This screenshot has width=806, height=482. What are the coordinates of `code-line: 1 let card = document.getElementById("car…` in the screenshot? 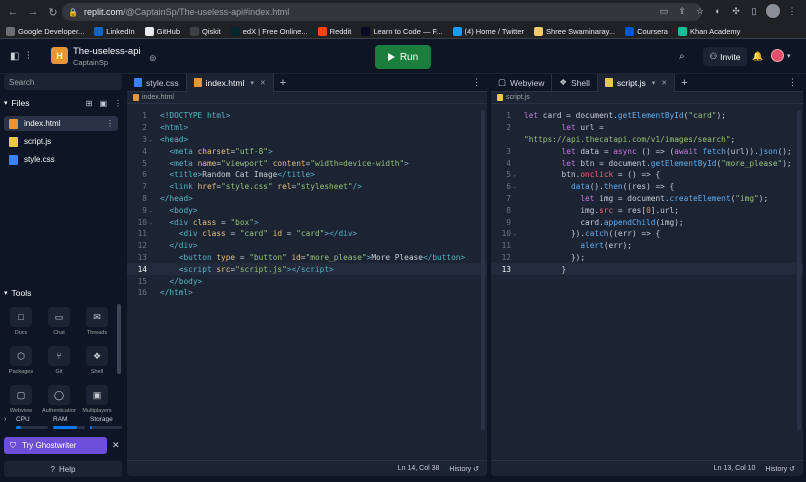 It's located at (647, 116).